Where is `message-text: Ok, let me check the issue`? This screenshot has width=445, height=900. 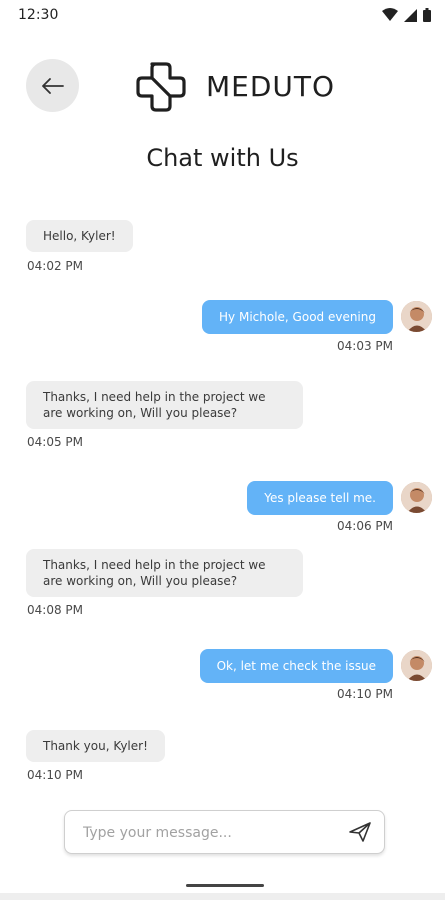 message-text: Ok, let me check the issue is located at coordinates (296, 666).